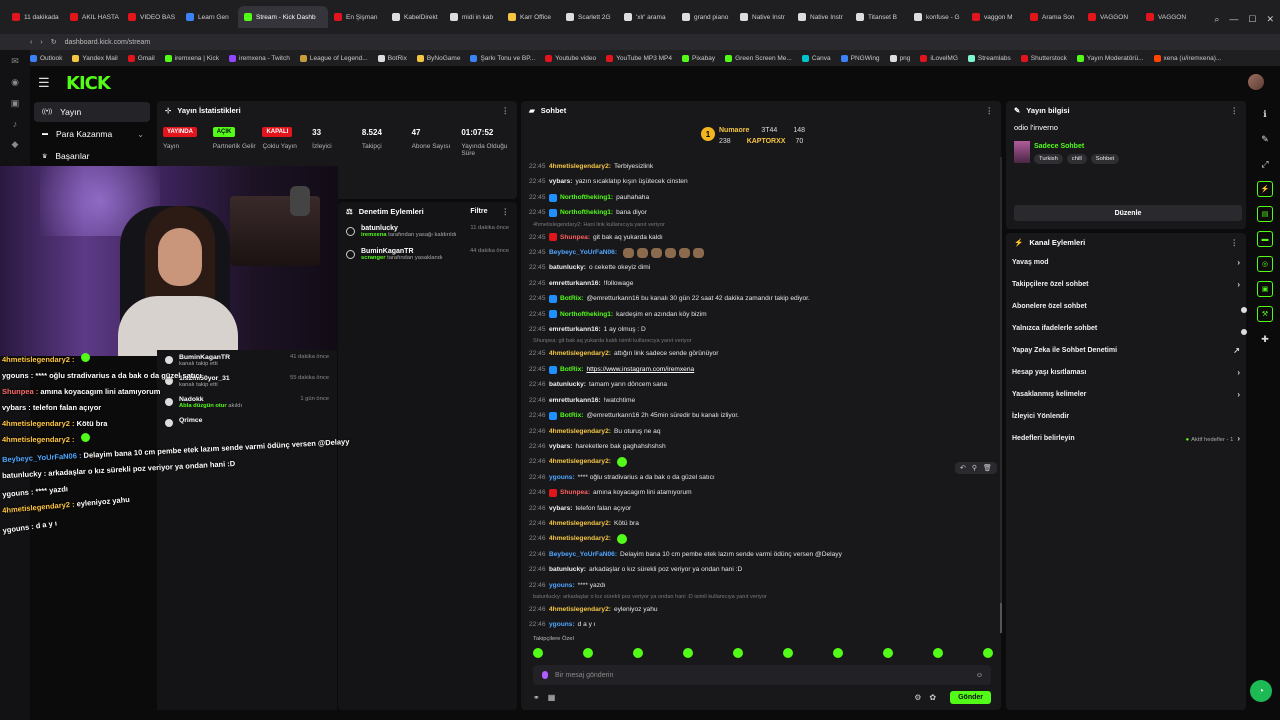  What do you see at coordinates (224, 132) in the screenshot?
I see `status-badge: AÇIK` at bounding box center [224, 132].